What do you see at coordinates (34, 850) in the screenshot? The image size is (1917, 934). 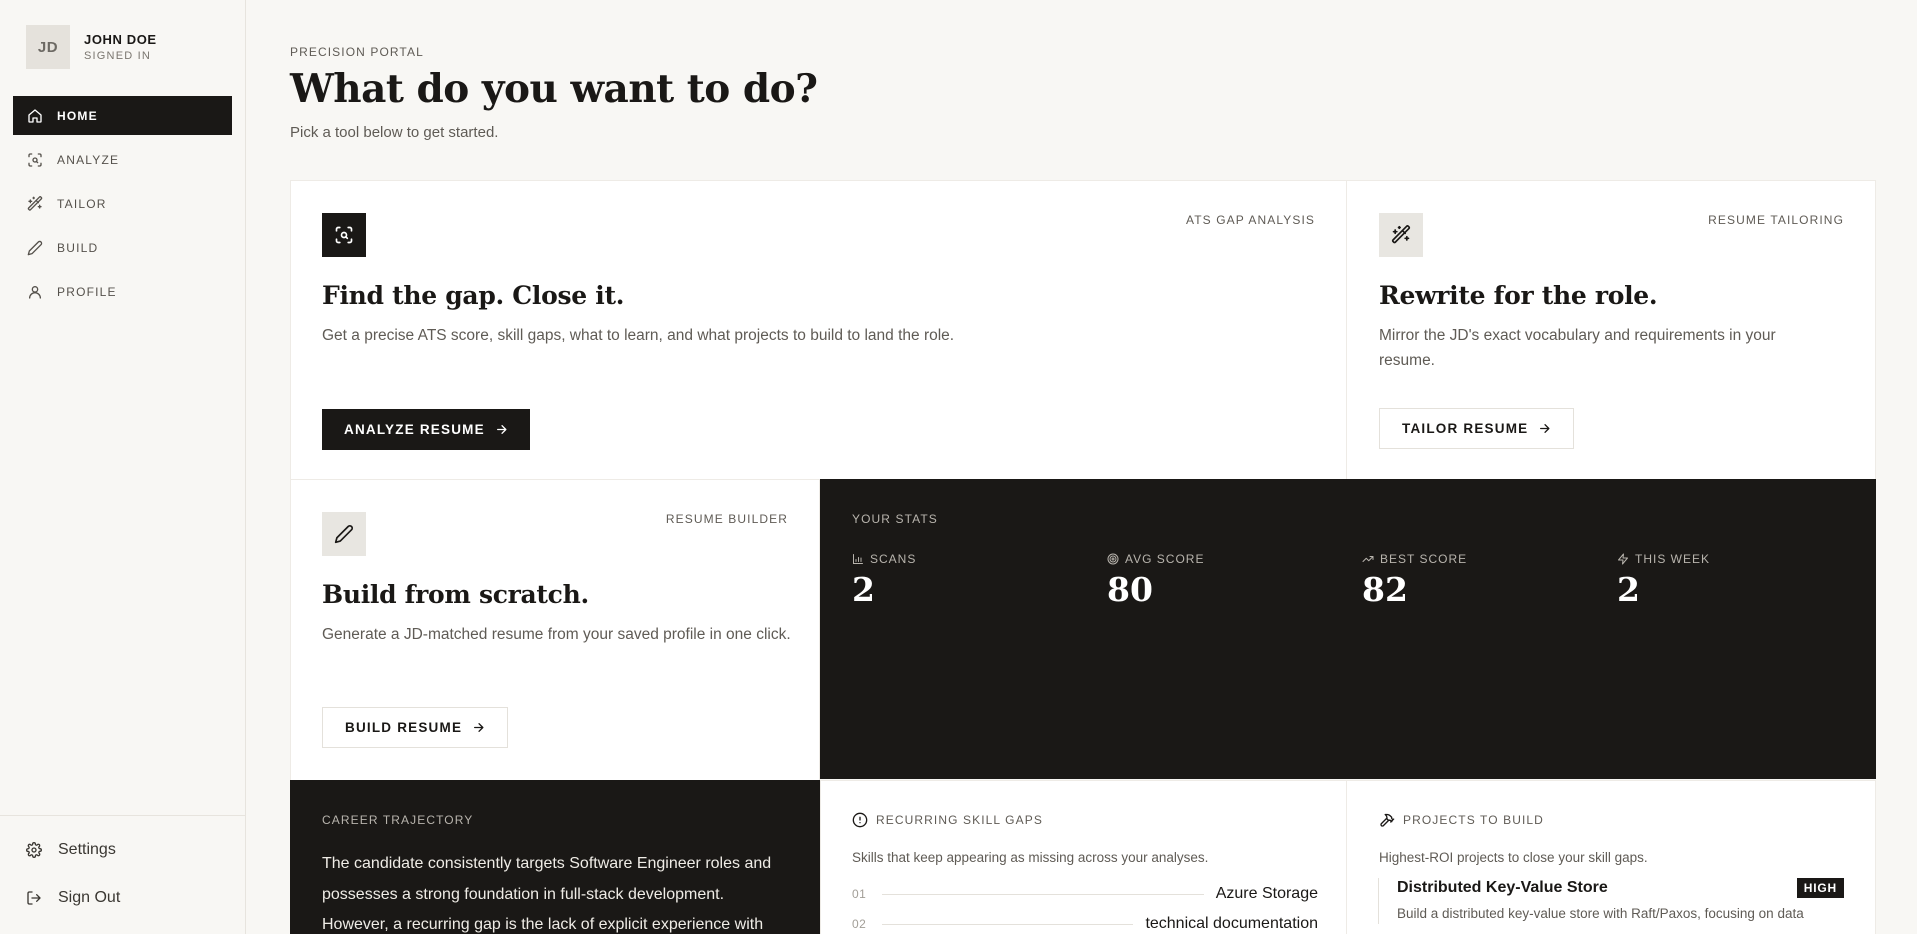 I see `gear-icon` at bounding box center [34, 850].